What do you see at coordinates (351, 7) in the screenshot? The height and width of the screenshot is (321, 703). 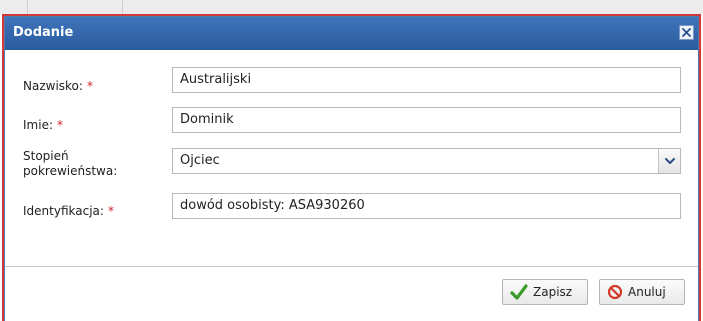 I see `background-window-strip` at bounding box center [351, 7].